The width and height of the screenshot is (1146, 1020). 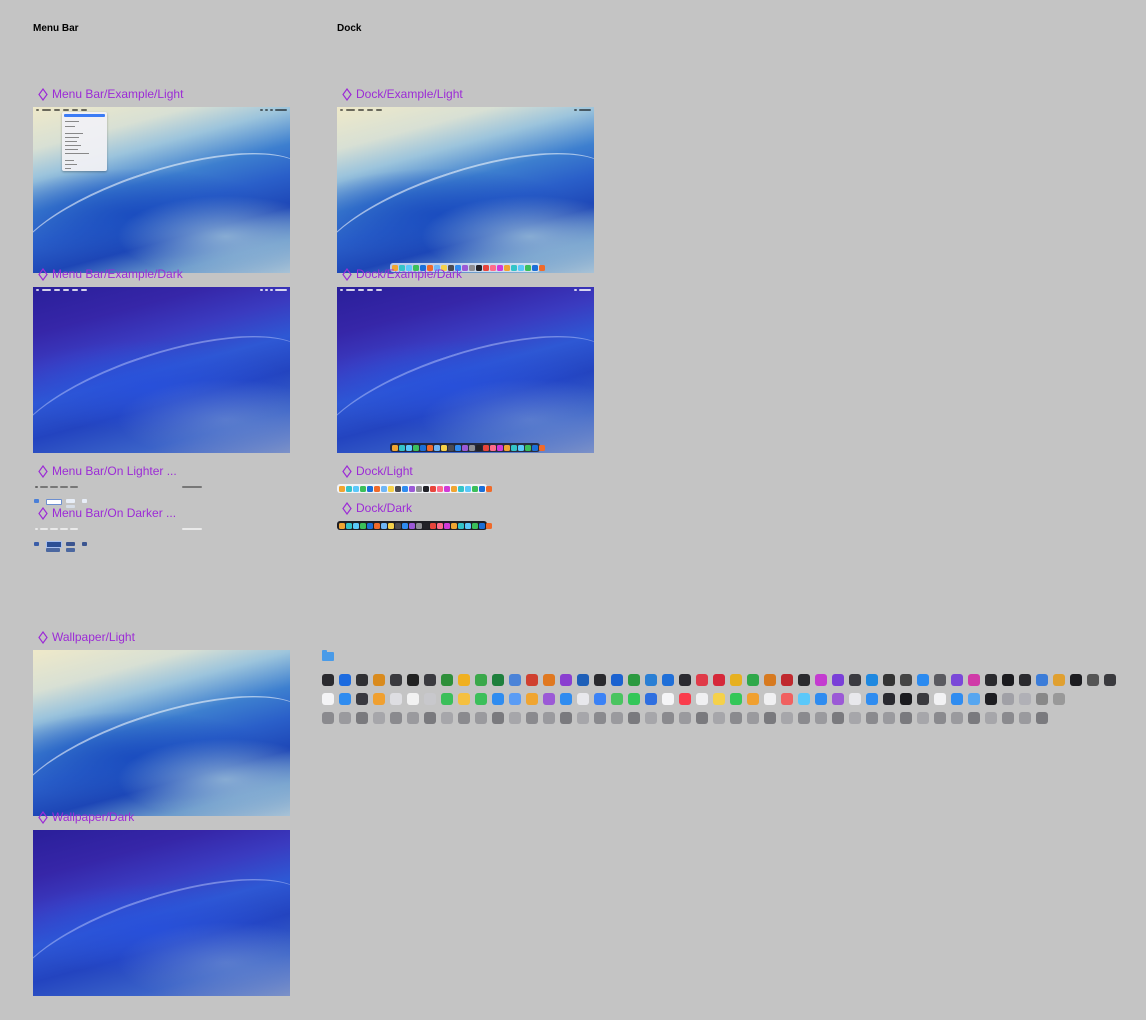 I want to click on wallpaper-light-frame, so click(x=161, y=733).